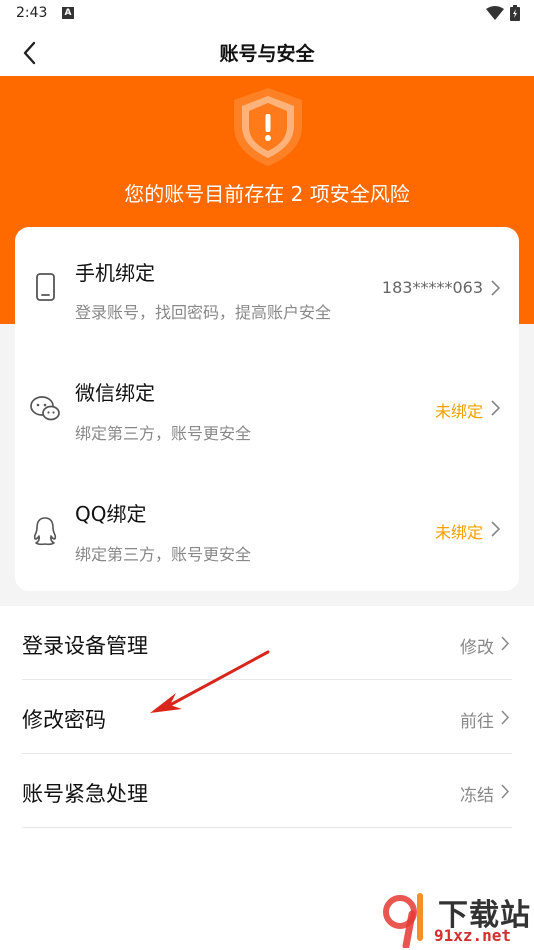 The height and width of the screenshot is (950, 534). What do you see at coordinates (85, 646) in the screenshot?
I see `menu-label: 登录设备管理` at bounding box center [85, 646].